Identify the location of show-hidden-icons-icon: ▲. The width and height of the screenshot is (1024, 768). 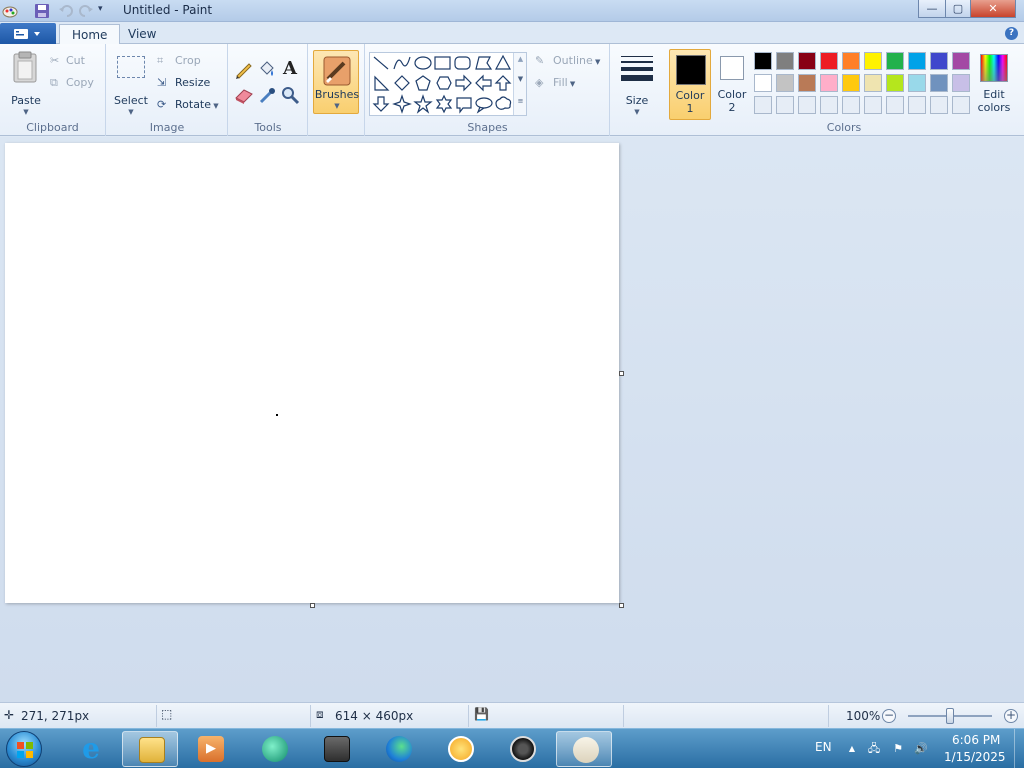
(852, 749).